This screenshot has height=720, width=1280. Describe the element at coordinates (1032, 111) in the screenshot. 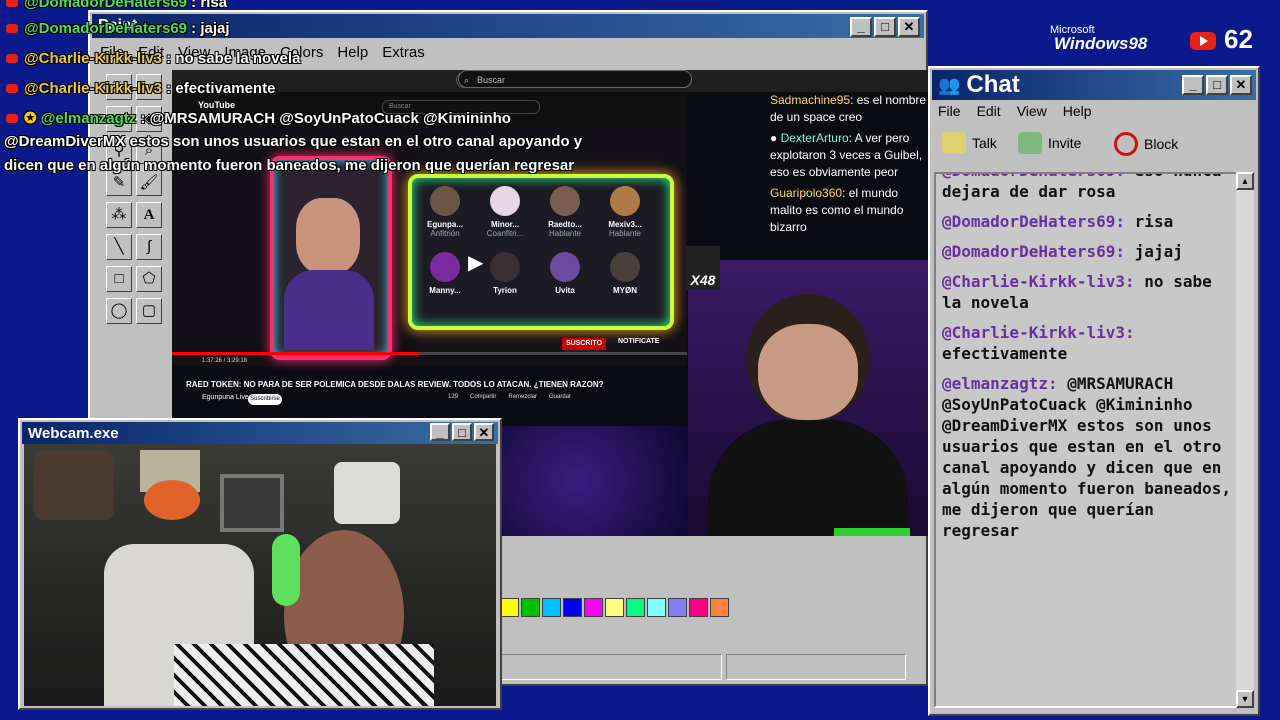

I see `menu-view: View` at that location.